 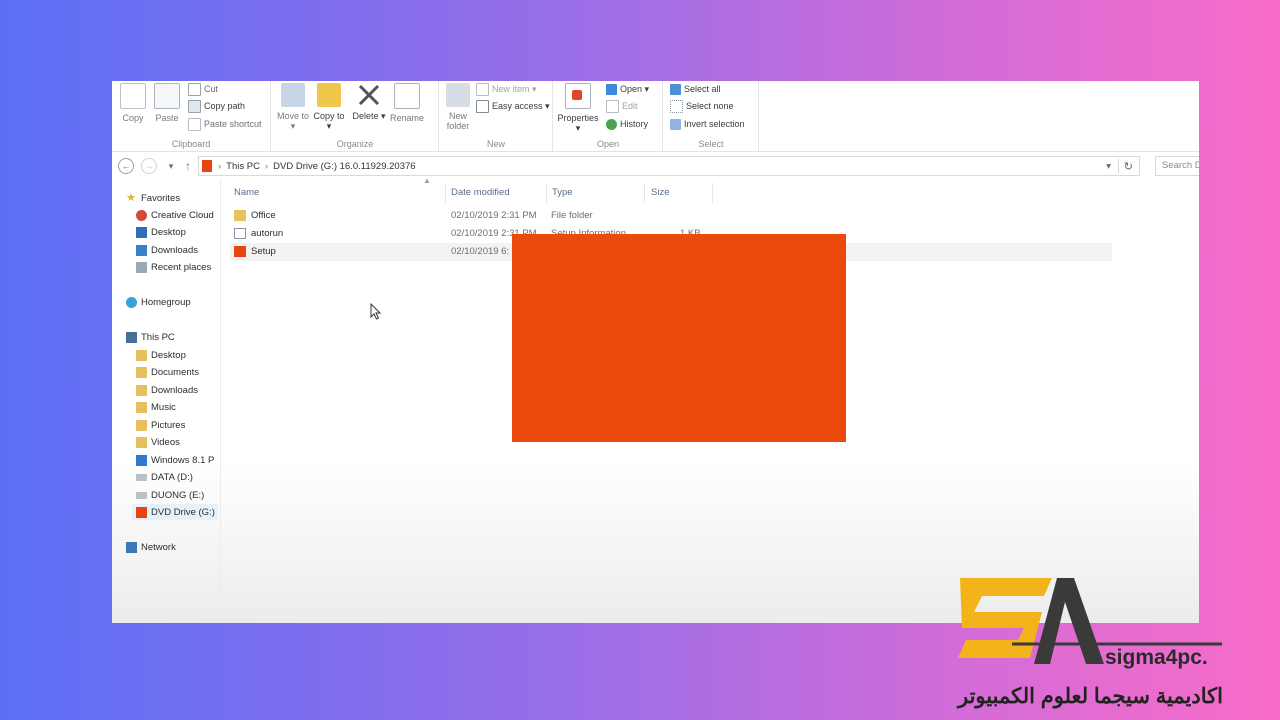 I want to click on file-type-cell: File folder, so click(x=572, y=215).